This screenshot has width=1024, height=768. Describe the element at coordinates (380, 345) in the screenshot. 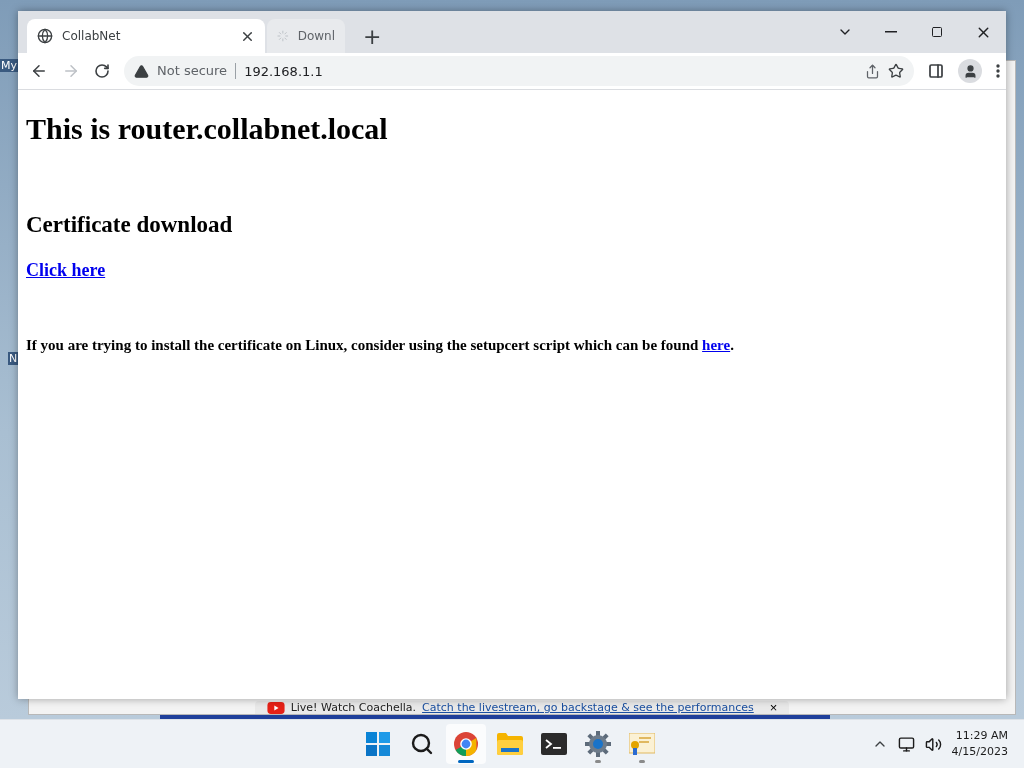

I see `linux-note: If you are trying to install the certificate on Linux, consider using the setupcert script which can be found here.` at that location.